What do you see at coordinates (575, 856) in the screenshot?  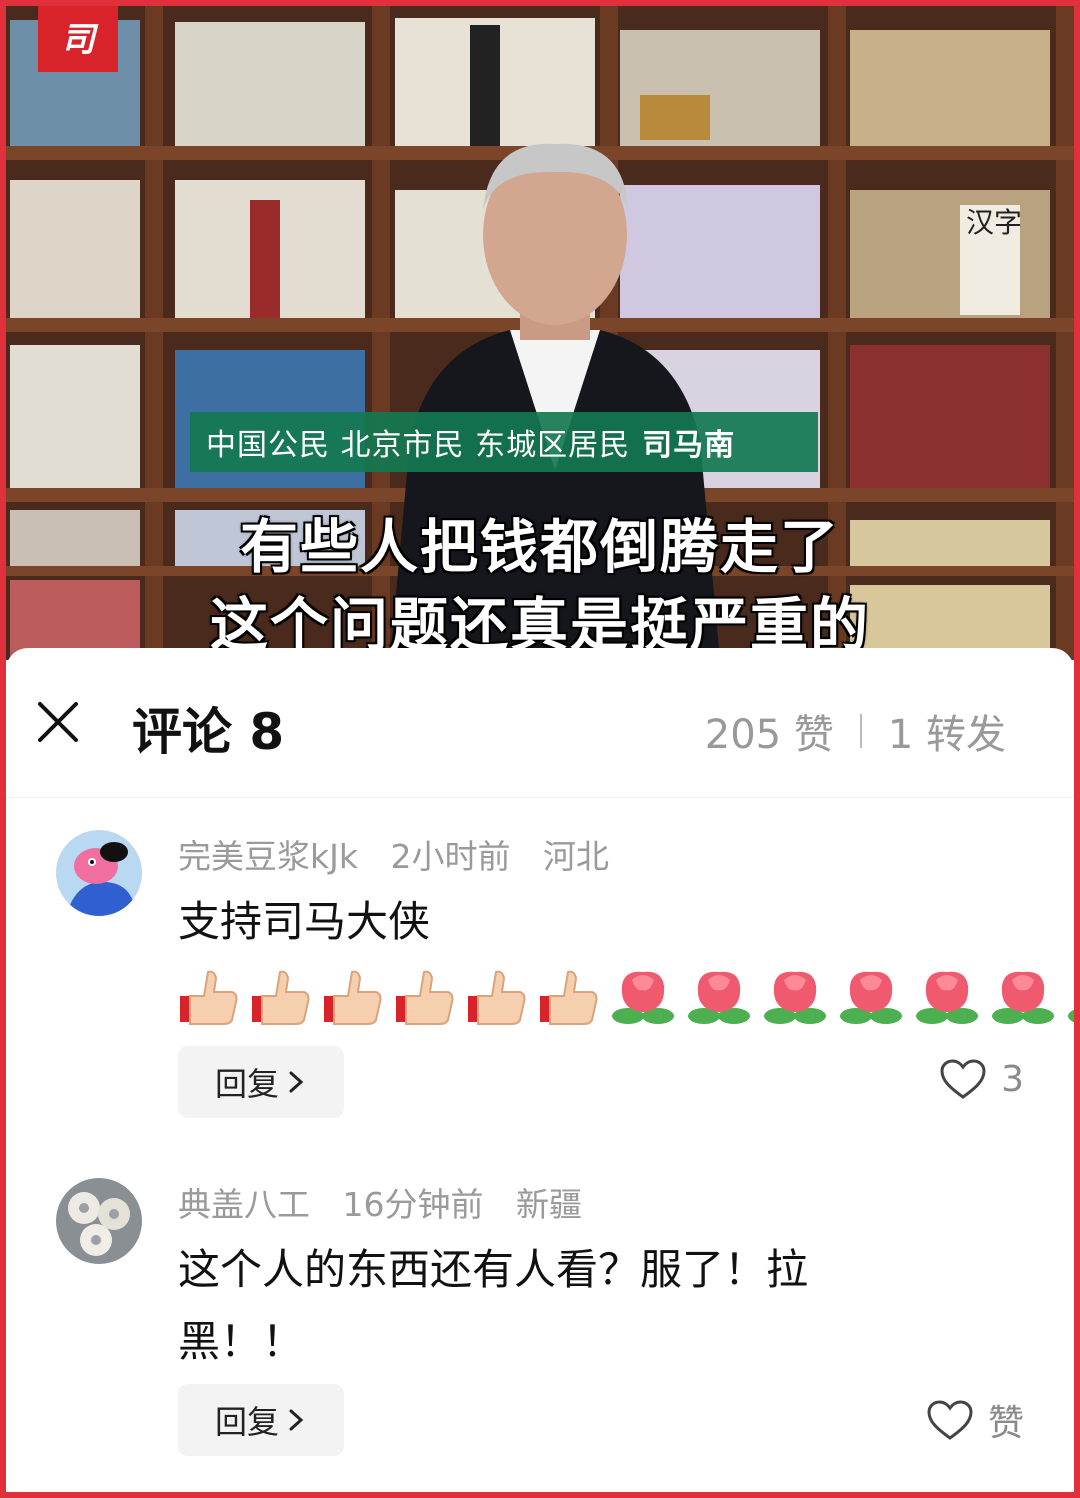 I see `comment-location: 河北` at bounding box center [575, 856].